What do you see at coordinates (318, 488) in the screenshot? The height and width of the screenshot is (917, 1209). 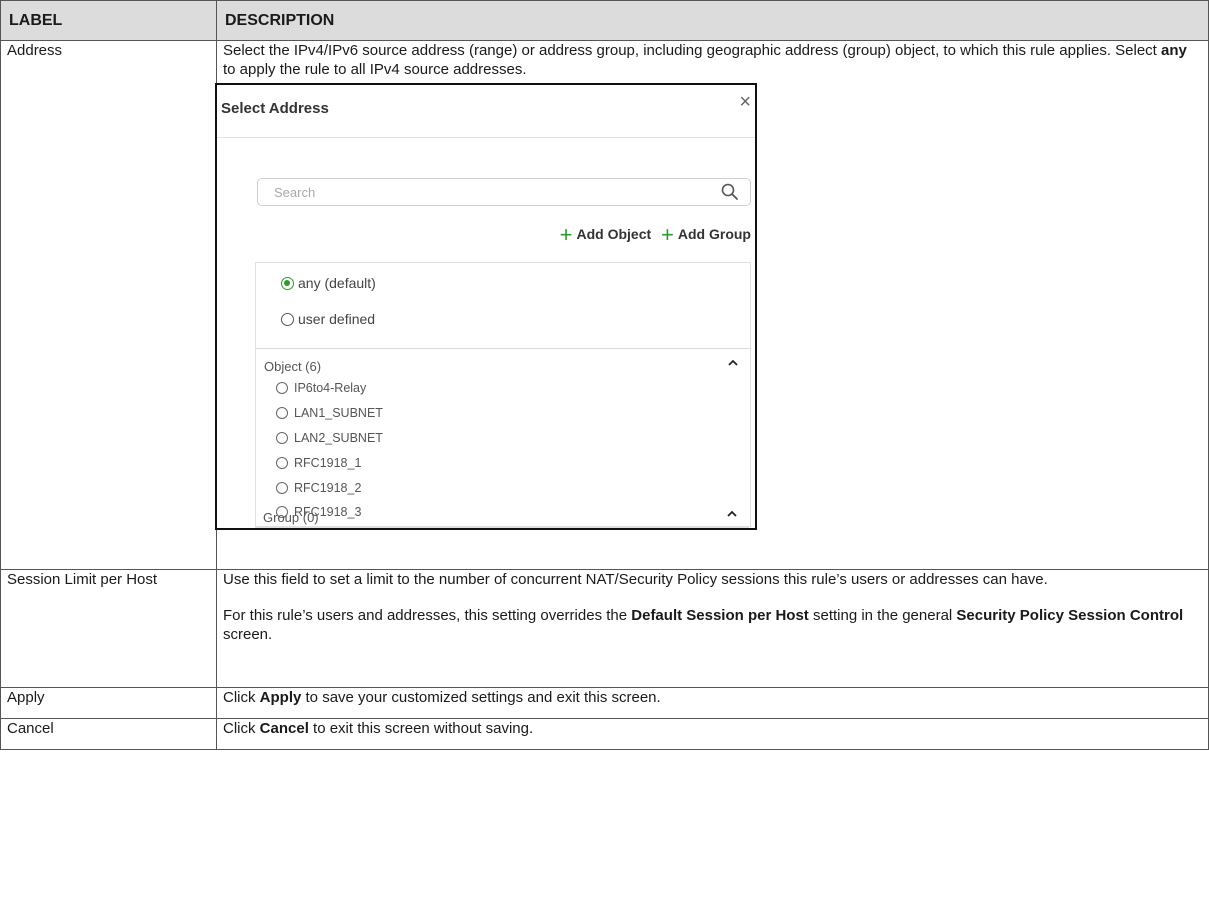 I see `object-item: RFC1918_2` at bounding box center [318, 488].